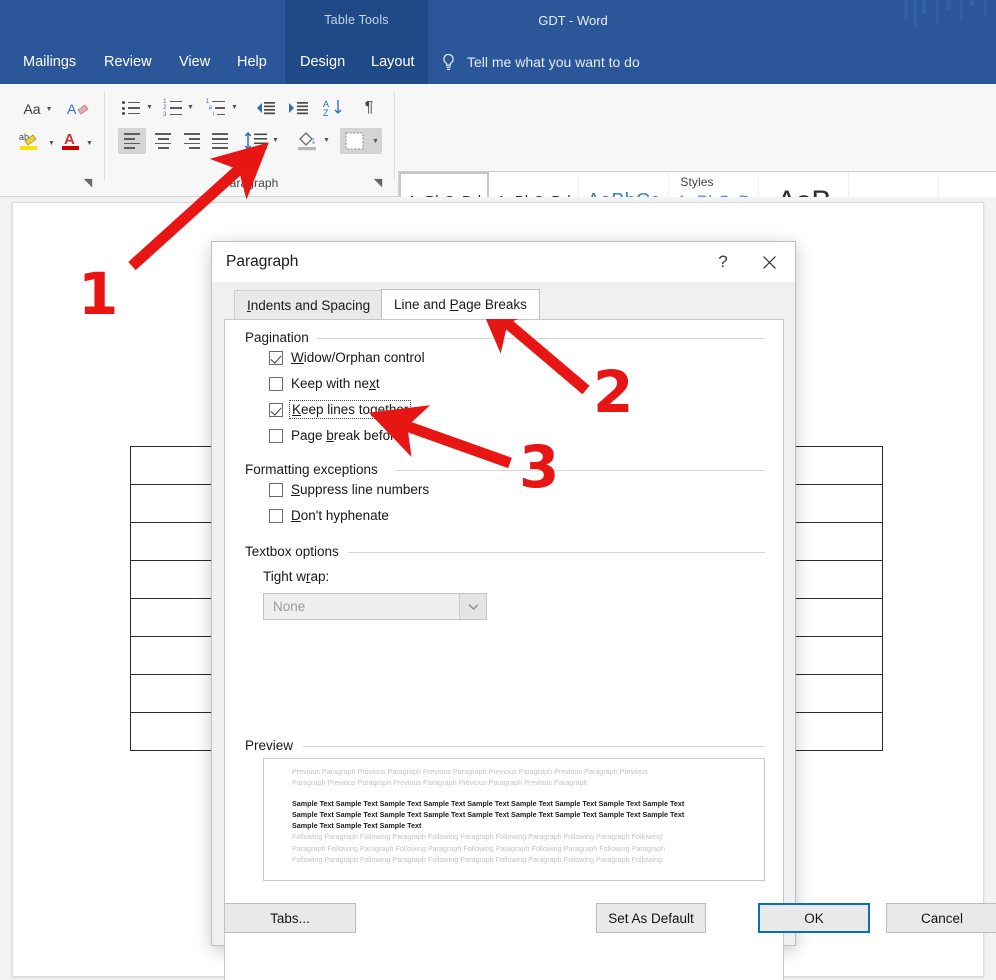 This screenshot has height=980, width=996. What do you see at coordinates (256, 141) in the screenshot?
I see `line-spacing-button` at bounding box center [256, 141].